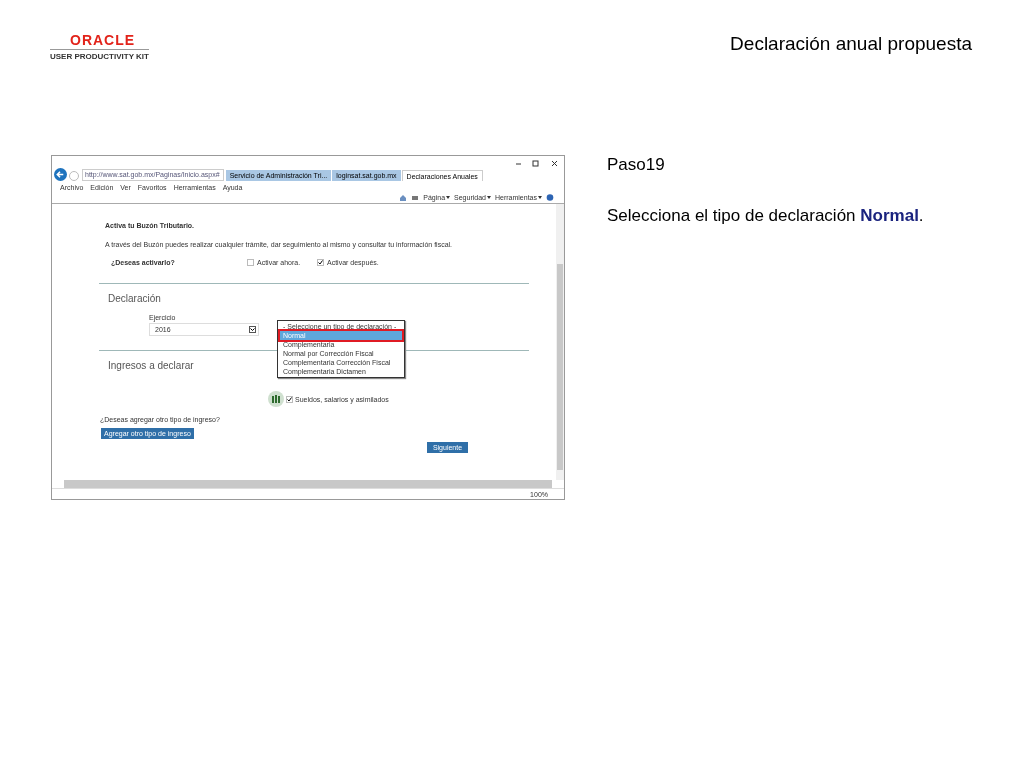 The width and height of the screenshot is (1024, 768). I want to click on instruction-text: Selecciona el tipo de declaración Normal., so click(766, 216).